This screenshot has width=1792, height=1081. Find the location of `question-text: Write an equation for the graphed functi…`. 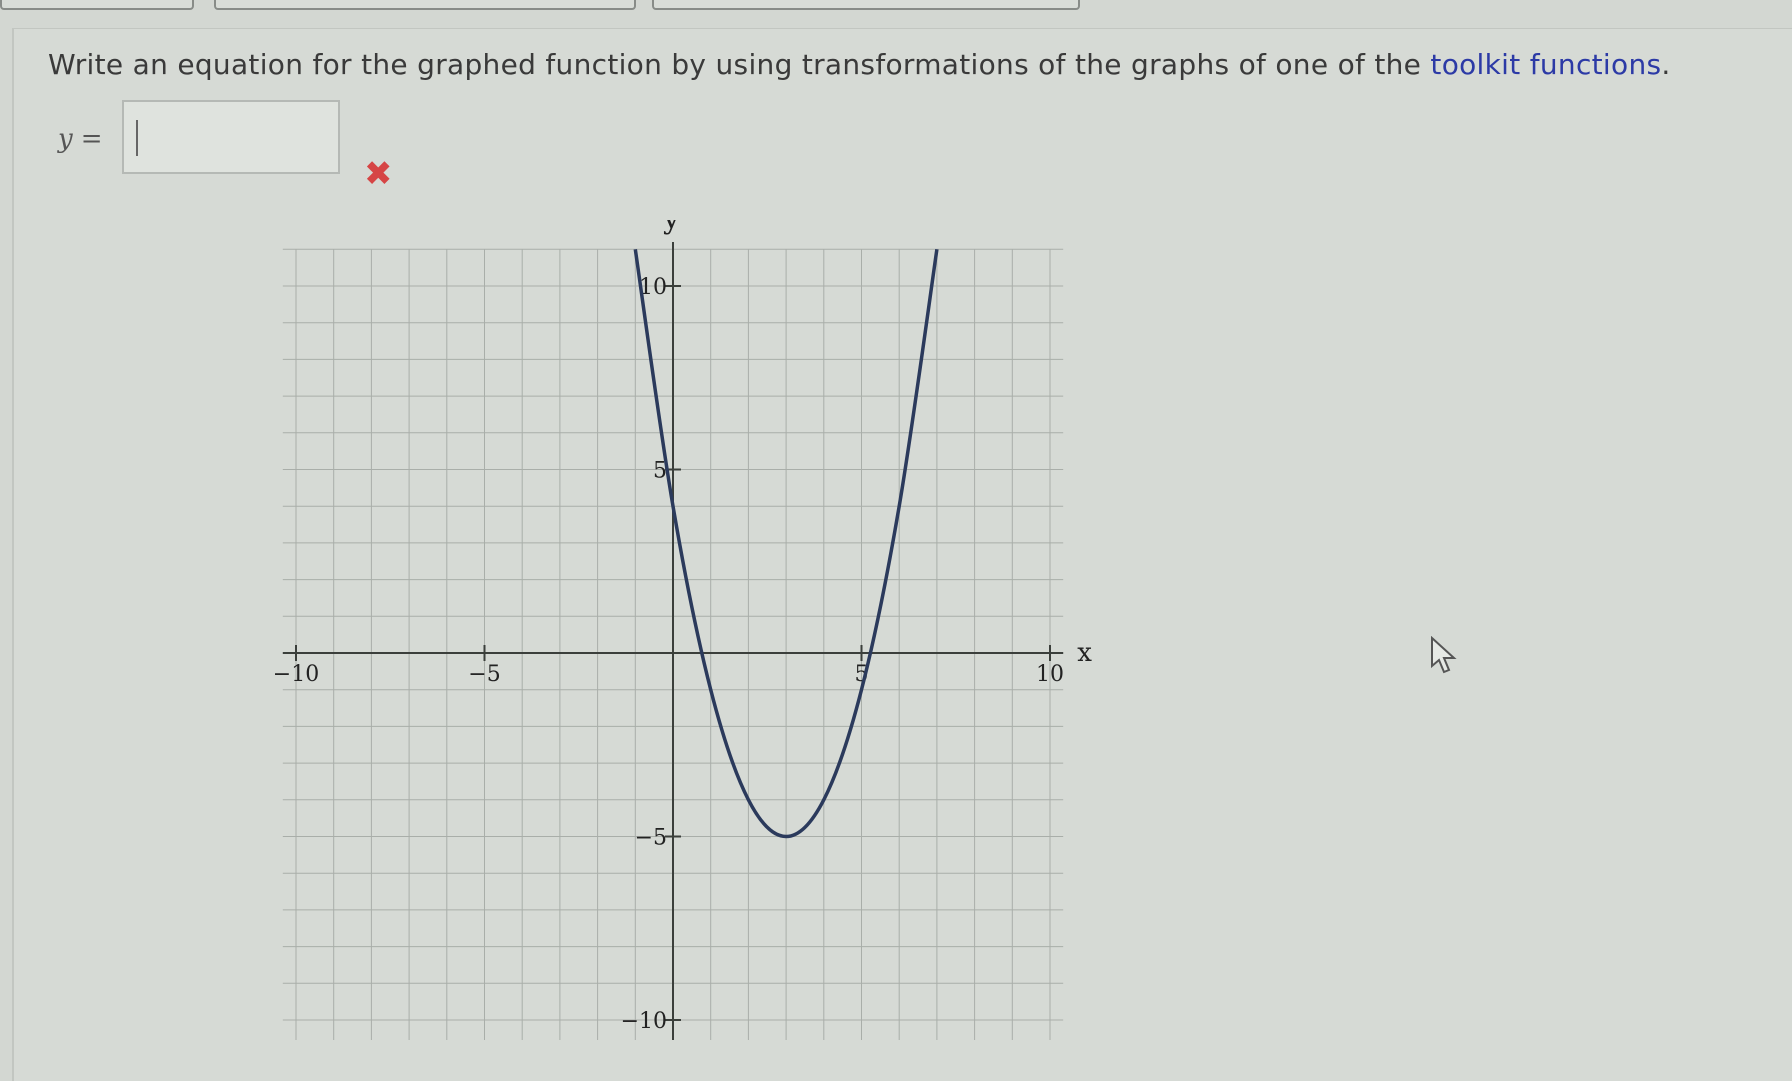

question-text: Write an equation for the graphed functi… is located at coordinates (859, 64).